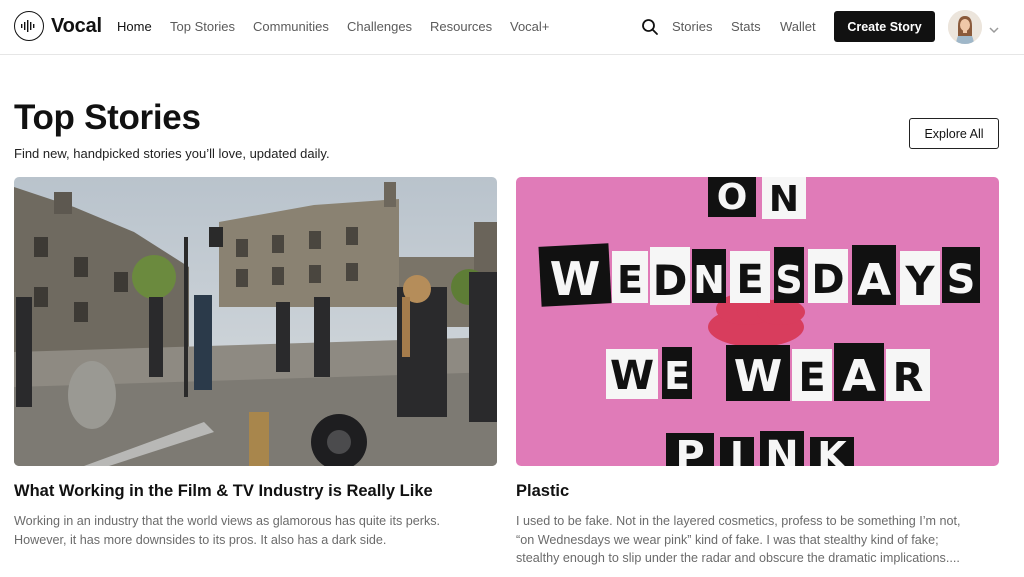 The height and width of the screenshot is (577, 1024). What do you see at coordinates (732, 197) in the screenshot?
I see `collage-letter: O` at bounding box center [732, 197].